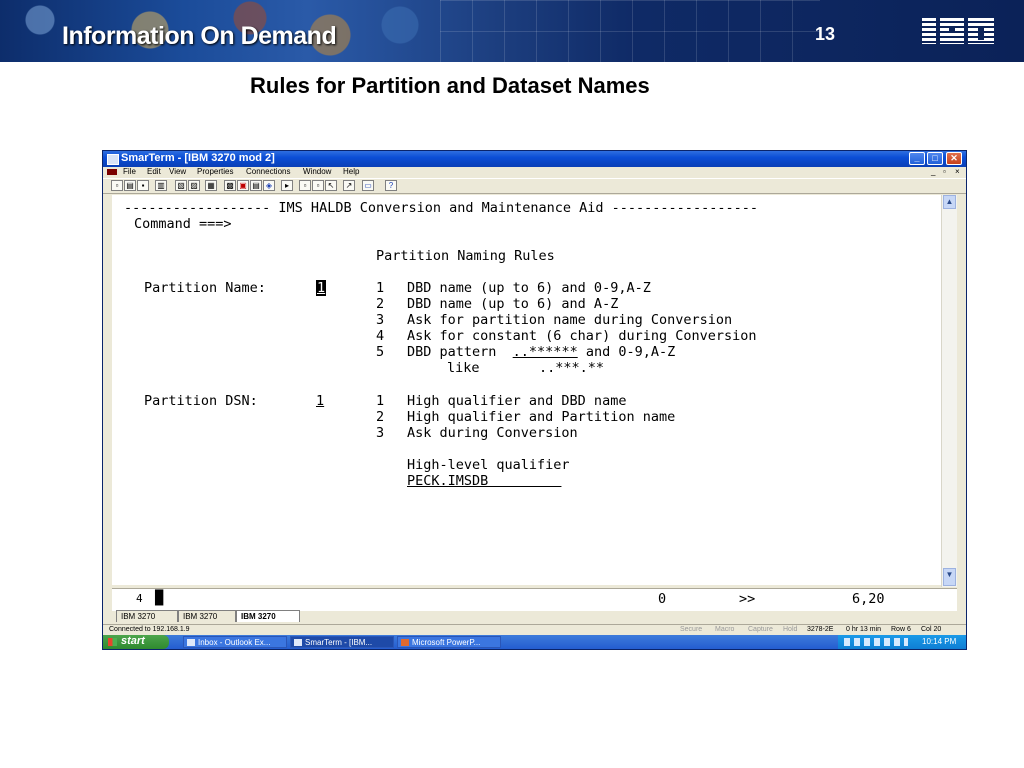  What do you see at coordinates (901, 629) in the screenshot?
I see `row-indicator: Row 6` at bounding box center [901, 629].